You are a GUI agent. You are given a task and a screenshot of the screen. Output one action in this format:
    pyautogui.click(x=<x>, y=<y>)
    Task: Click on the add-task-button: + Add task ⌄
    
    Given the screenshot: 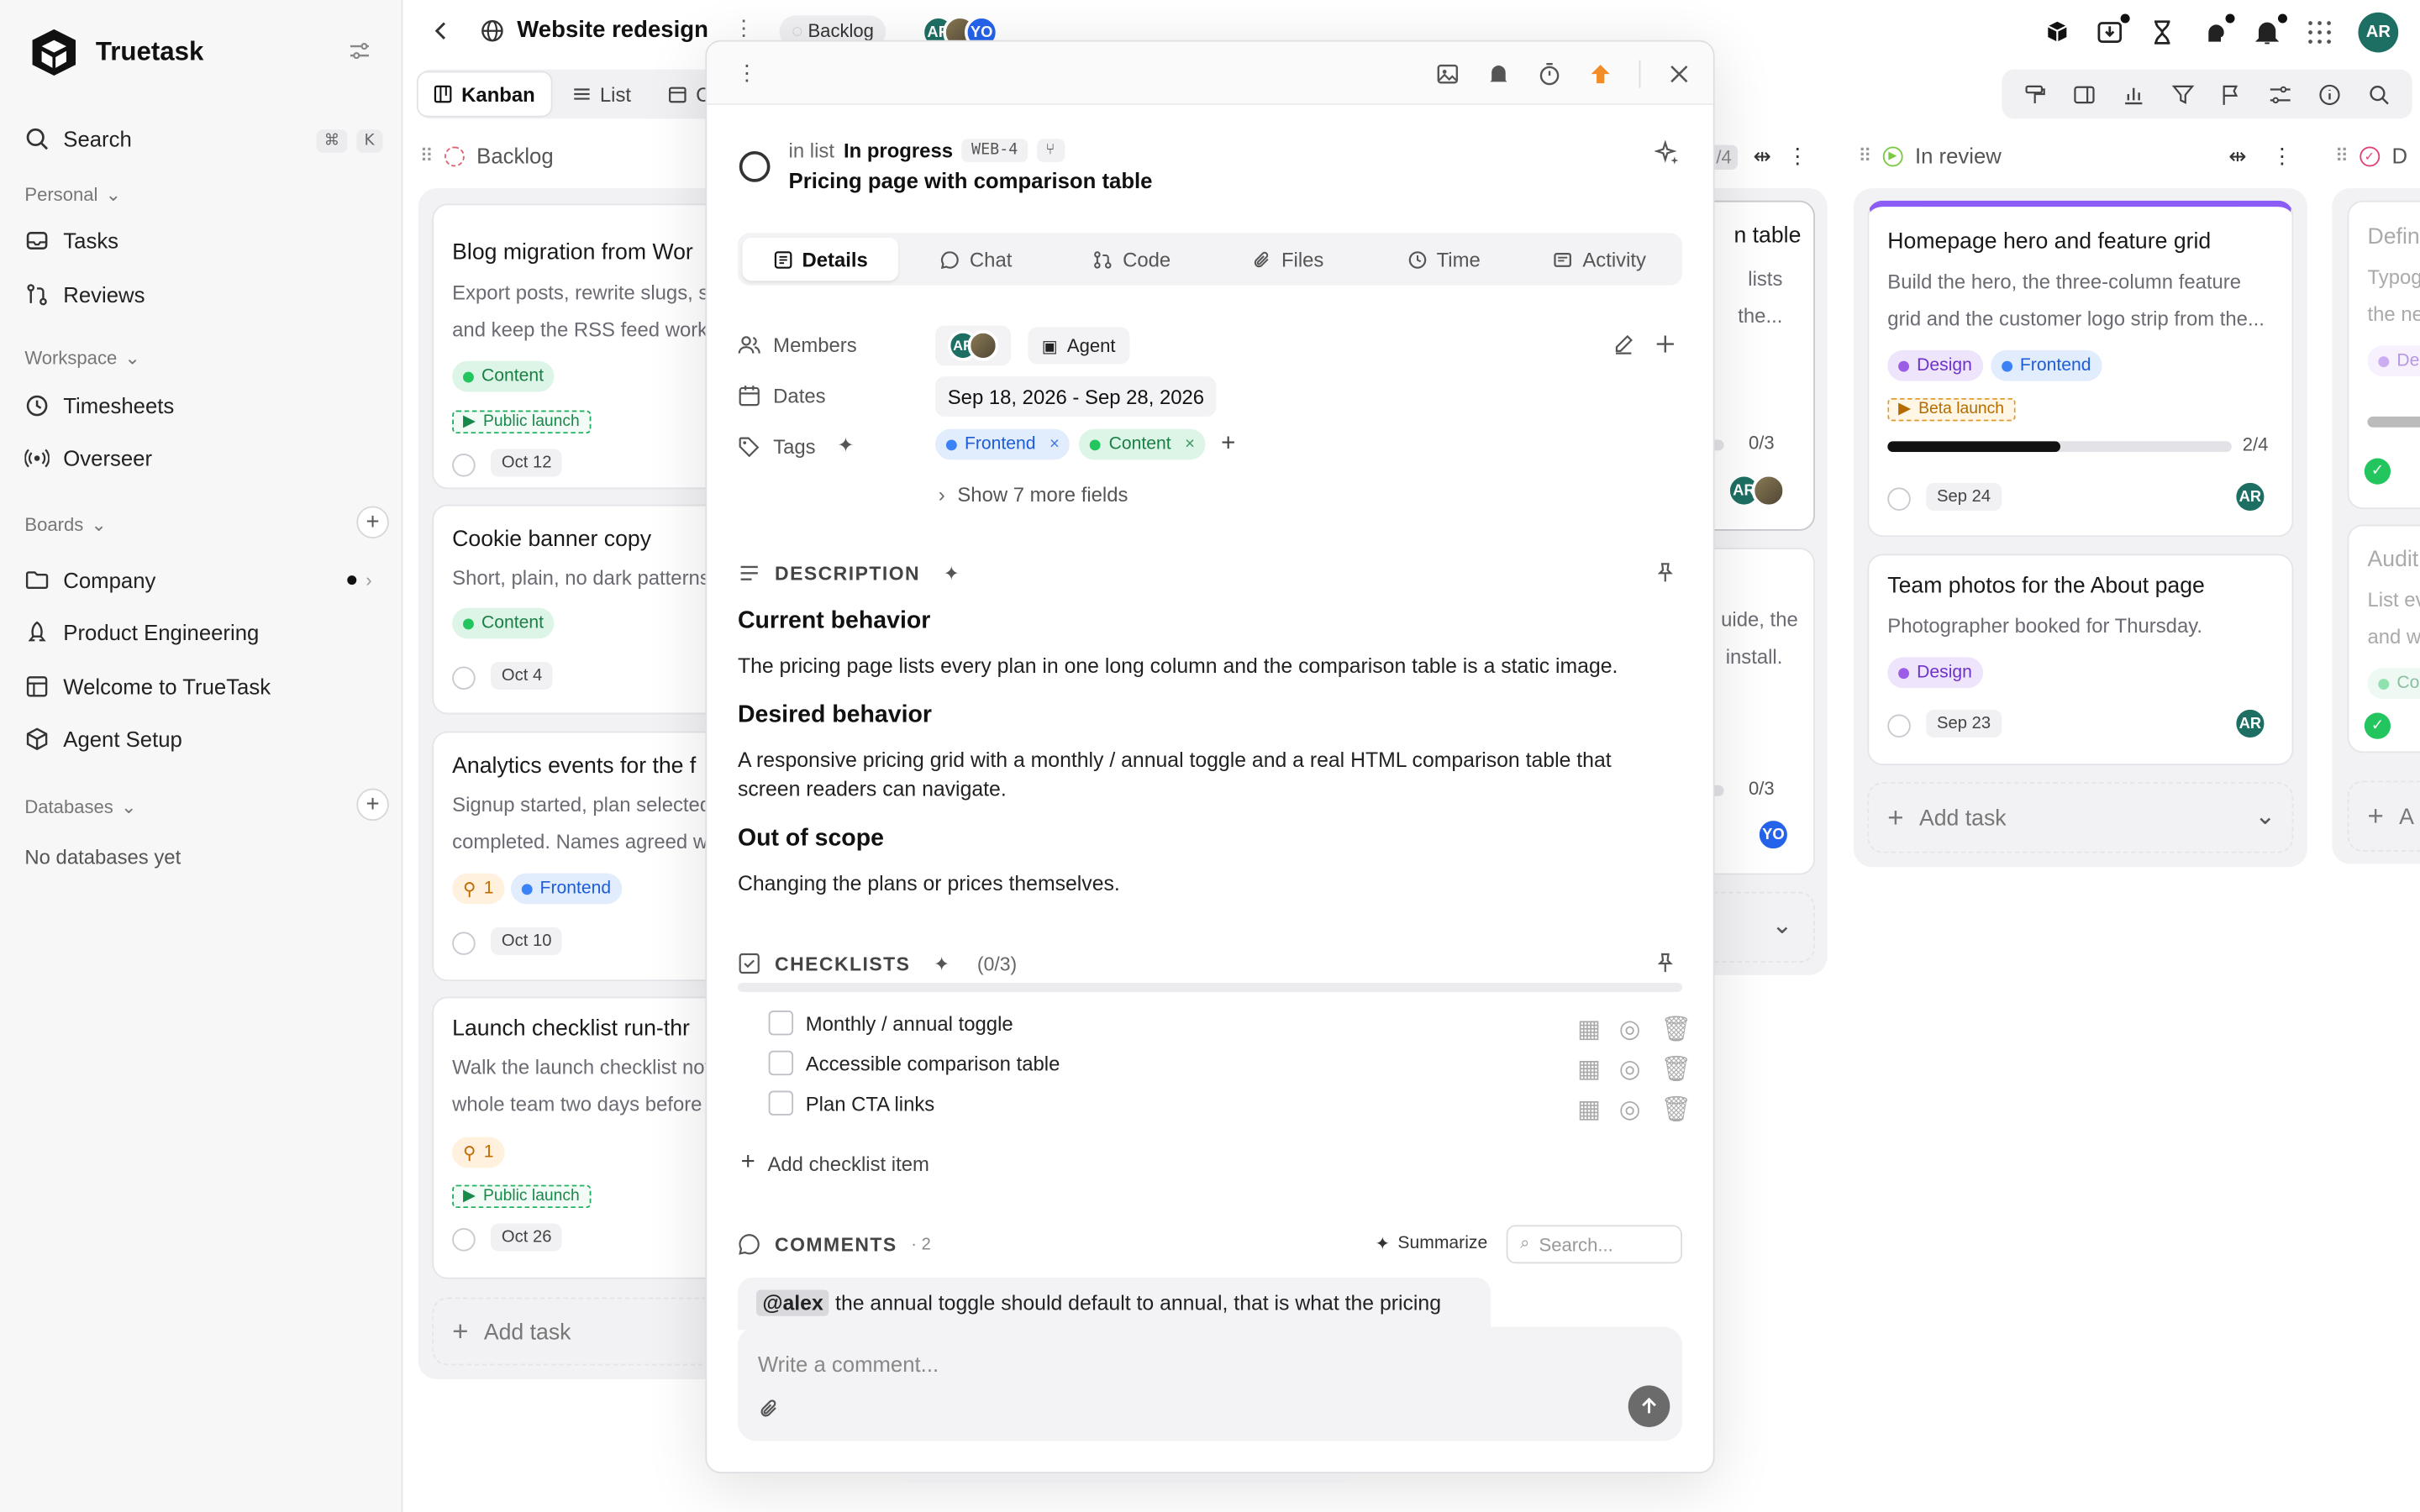 What is the action you would take?
    pyautogui.click(x=2081, y=817)
    